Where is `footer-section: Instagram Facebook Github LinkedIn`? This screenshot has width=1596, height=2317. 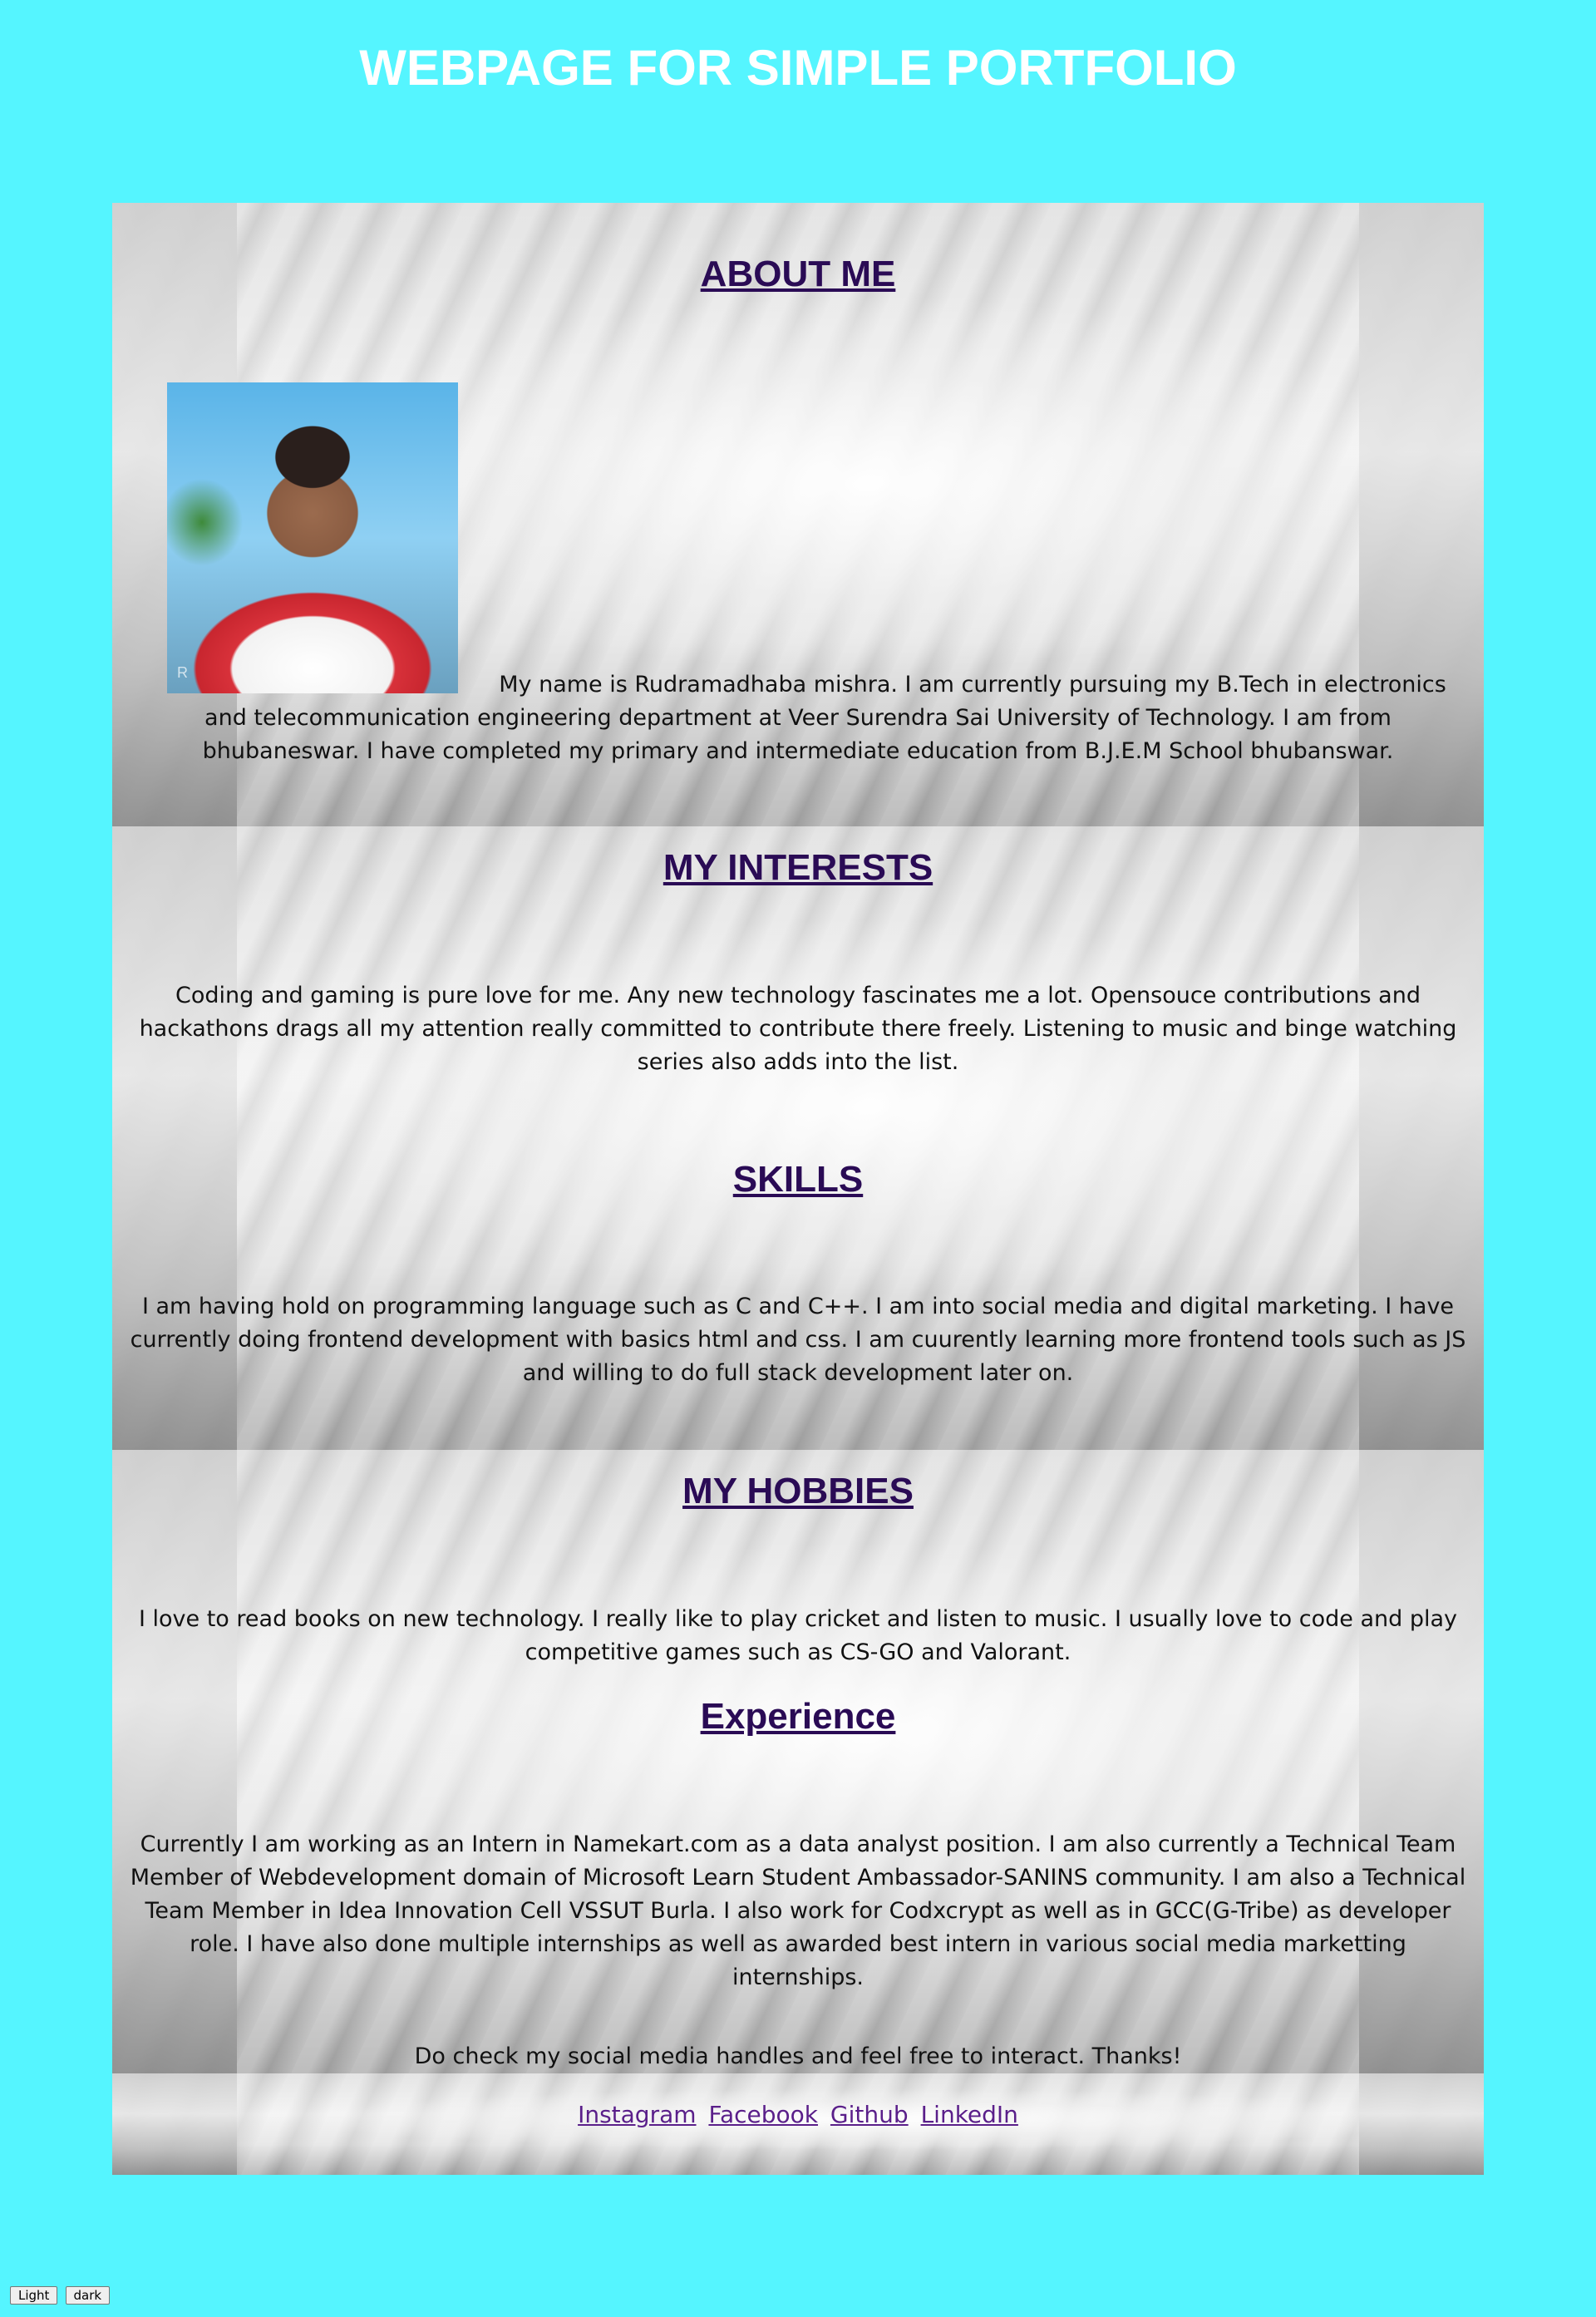
footer-section: Instagram Facebook Github LinkedIn is located at coordinates (798, 2124).